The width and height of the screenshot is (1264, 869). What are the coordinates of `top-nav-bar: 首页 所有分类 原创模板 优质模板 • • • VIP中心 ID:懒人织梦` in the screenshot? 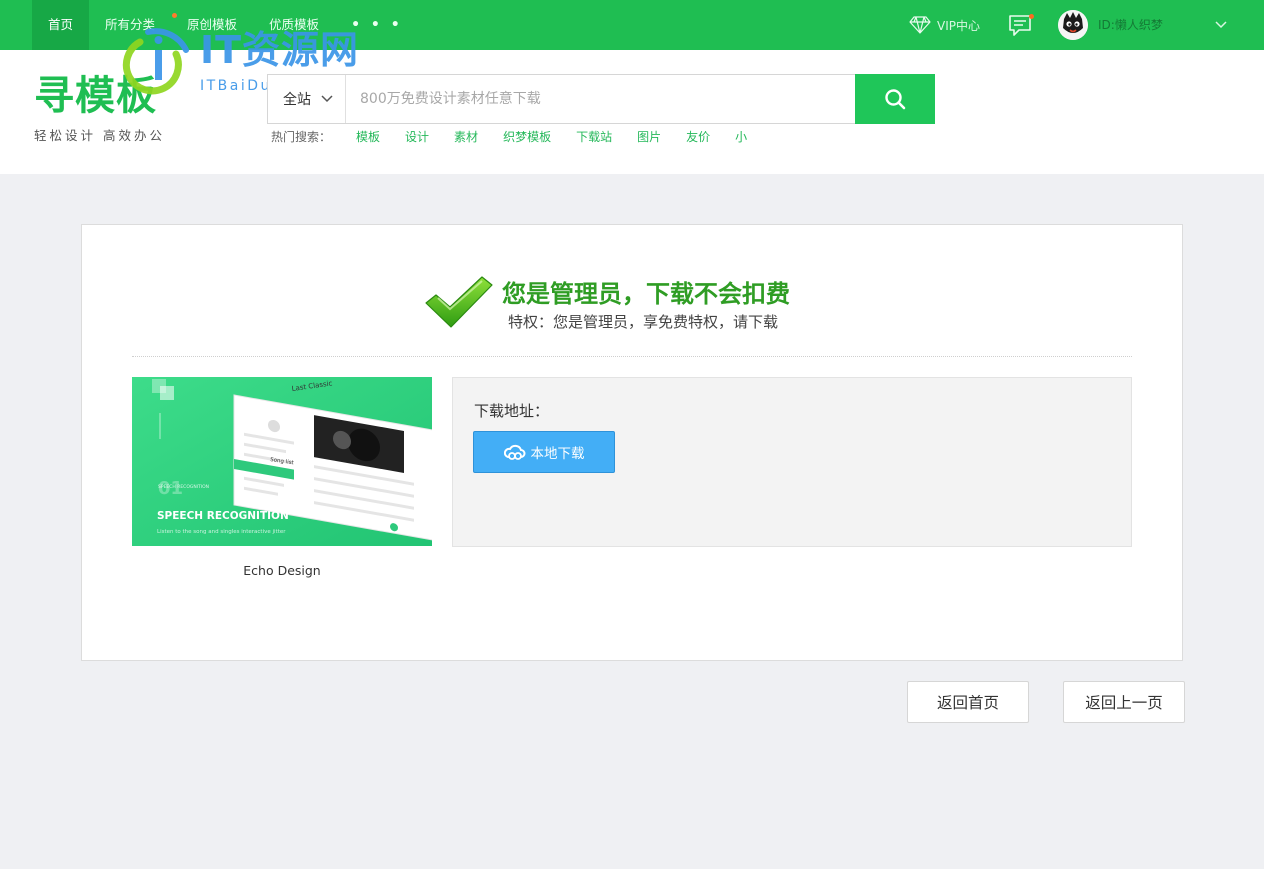 It's located at (632, 25).